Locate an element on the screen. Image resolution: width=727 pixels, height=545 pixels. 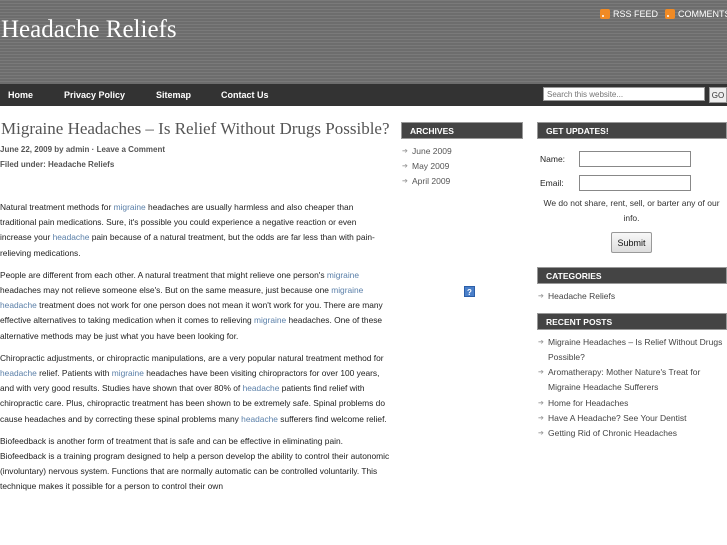
email-label: Email: is located at coordinates (552, 183).